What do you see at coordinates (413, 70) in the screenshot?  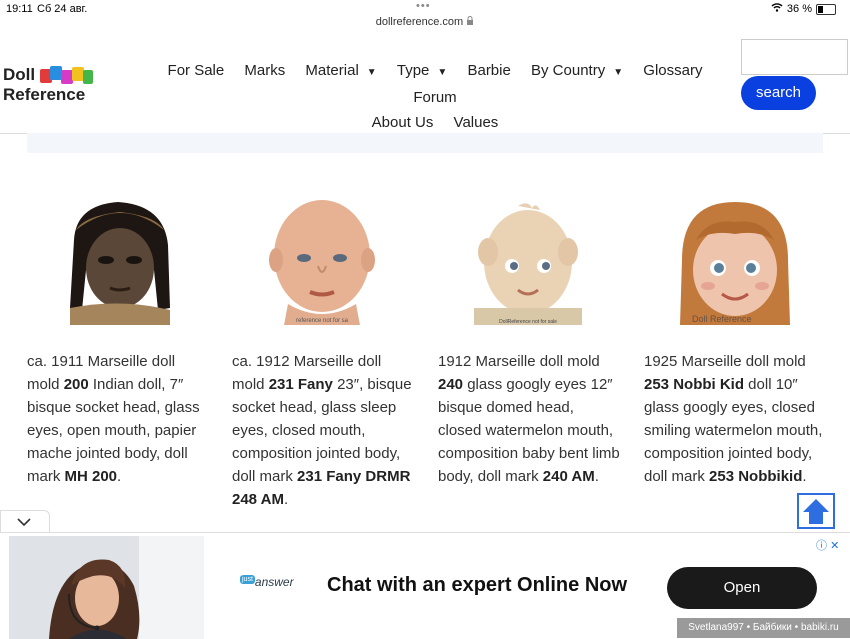 I see `nav-label: Type` at bounding box center [413, 70].